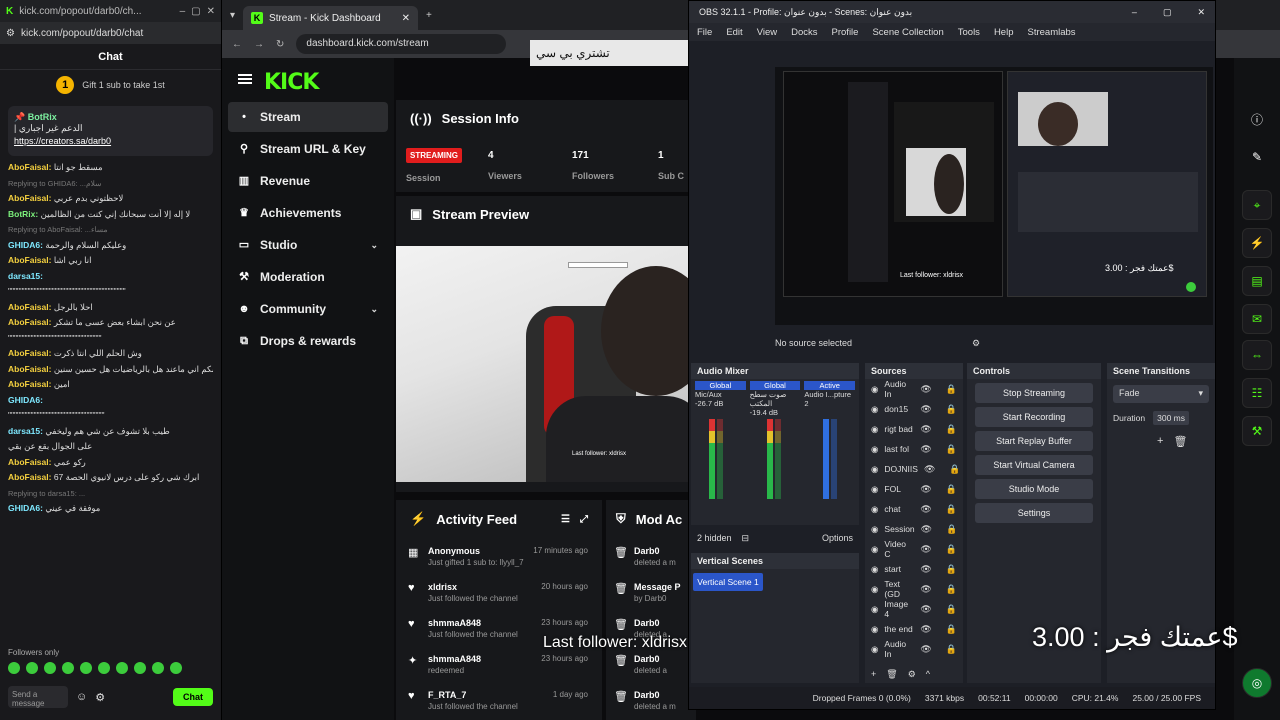  I want to click on sidebar-item-community: ☻ Community ⌄, so click(308, 309).